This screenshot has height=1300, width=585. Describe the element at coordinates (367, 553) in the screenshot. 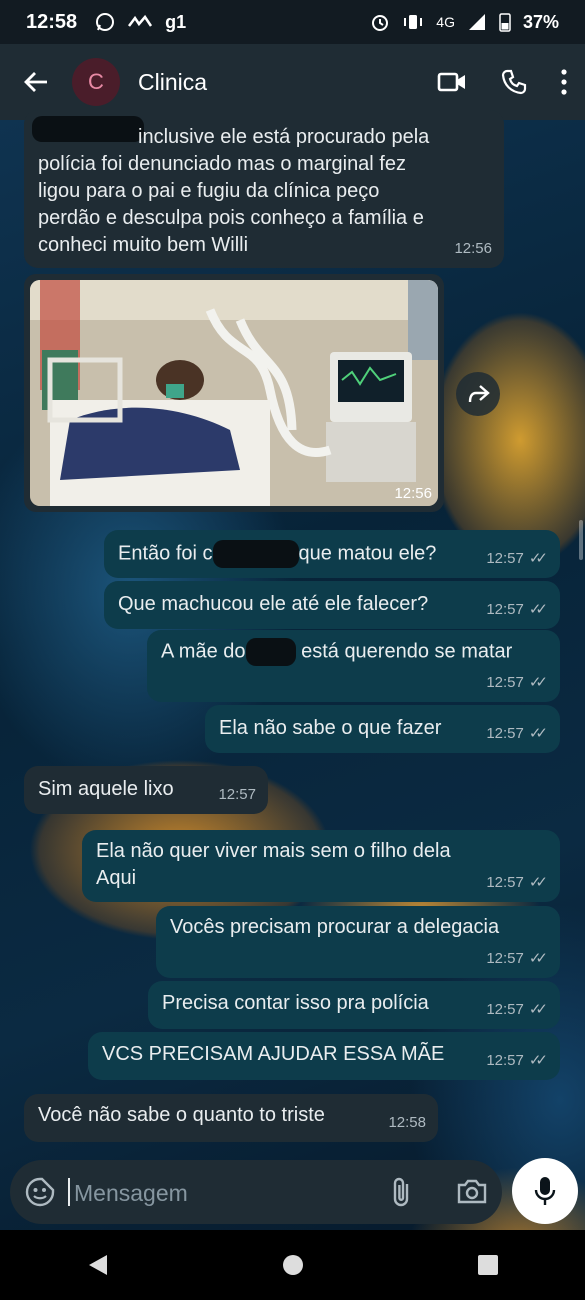

I see `message-text-part: que matou ele?` at that location.